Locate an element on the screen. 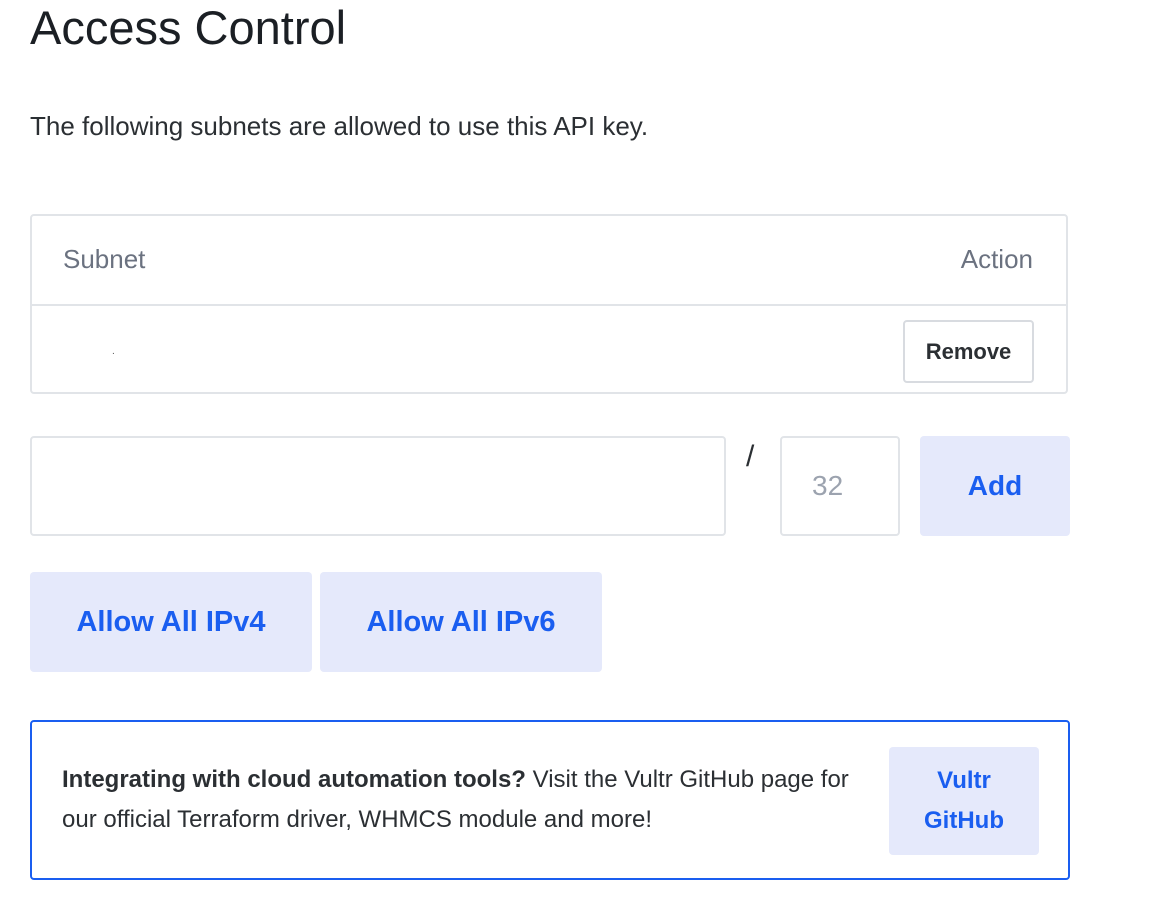 The image size is (1152, 918). table-header: Subnet Action is located at coordinates (549, 261).